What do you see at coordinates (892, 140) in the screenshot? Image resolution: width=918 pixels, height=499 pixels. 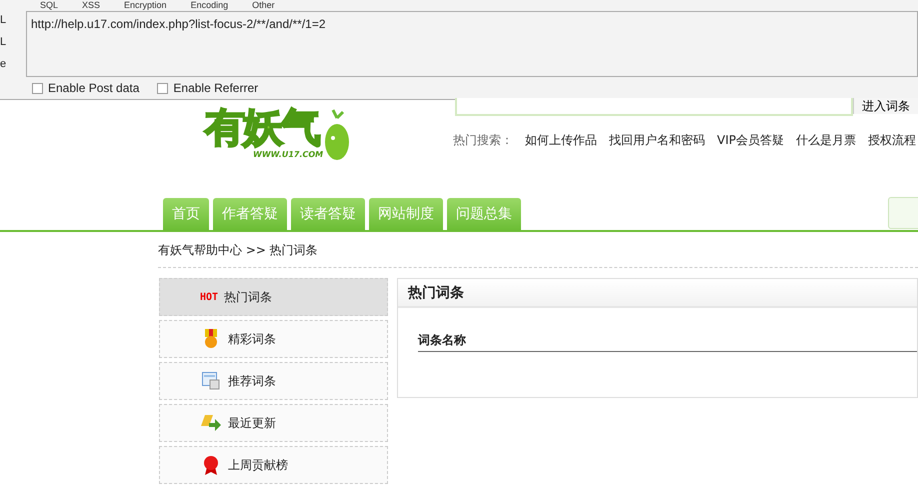 I see `hot-search-link: 授权流程` at bounding box center [892, 140].